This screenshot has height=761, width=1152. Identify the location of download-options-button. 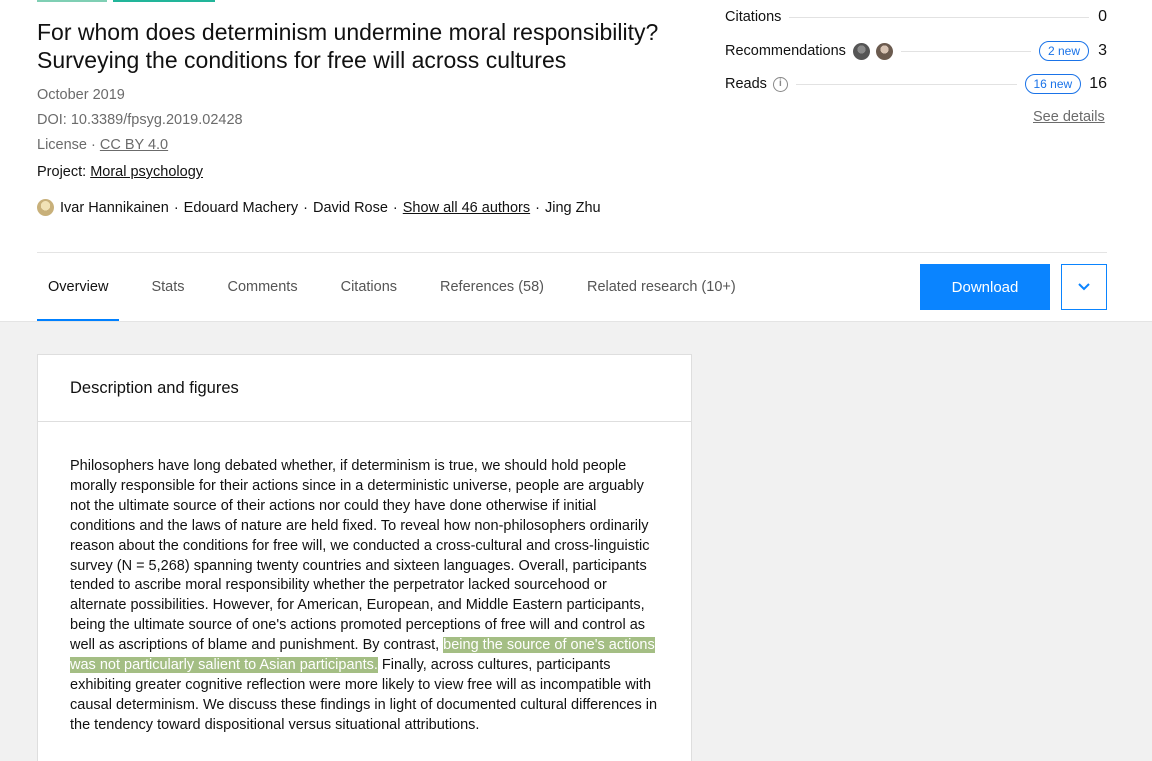
(1084, 287).